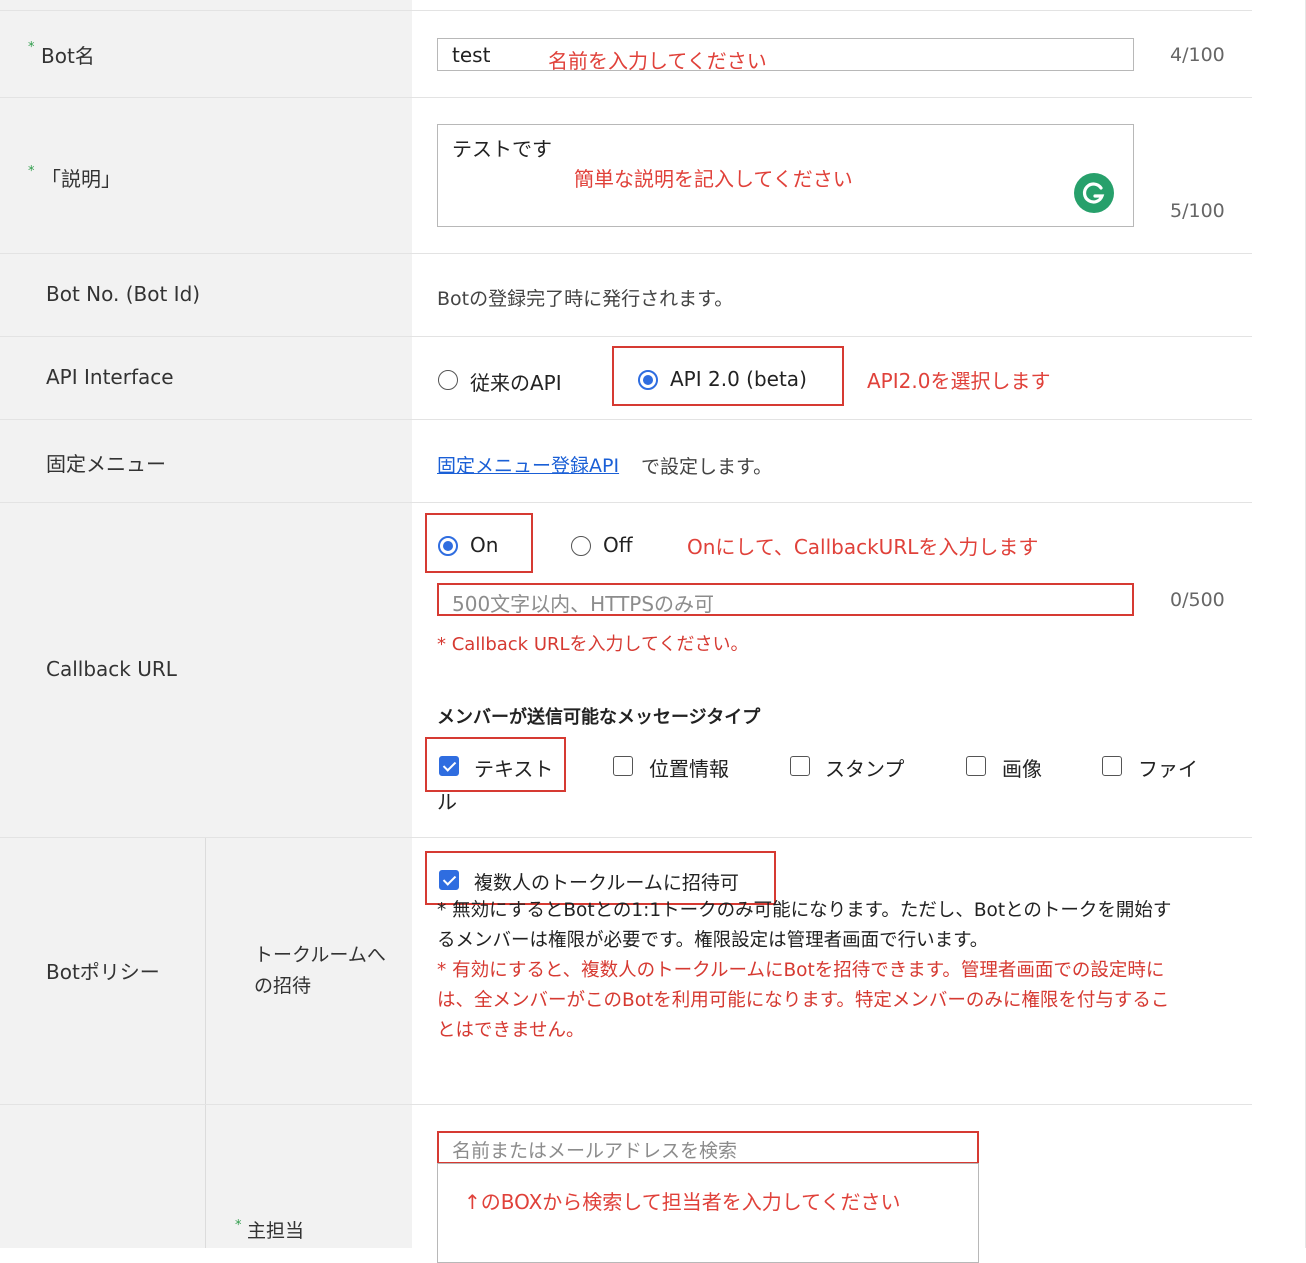 The image size is (1306, 1263). What do you see at coordinates (713, 179) in the screenshot?
I see `description-annotation: 簡単な説明を記入してください` at bounding box center [713, 179].